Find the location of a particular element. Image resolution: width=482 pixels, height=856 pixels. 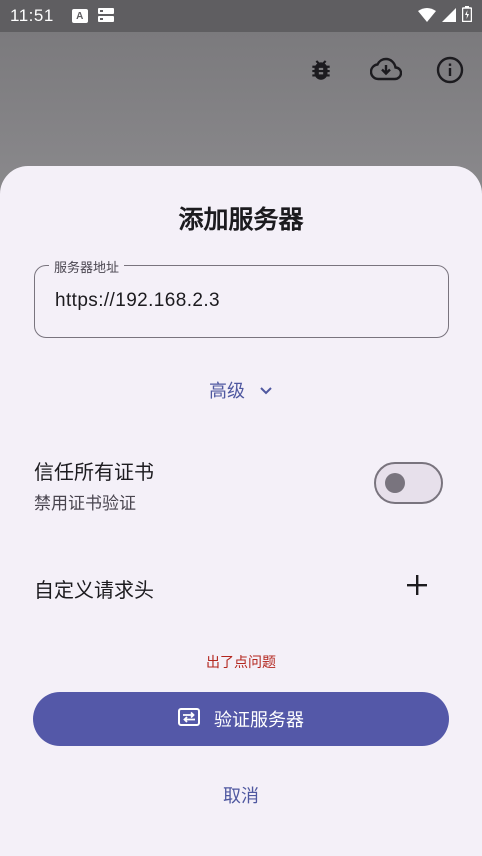

custom-headers-label: 自定义请求头 is located at coordinates (94, 590).